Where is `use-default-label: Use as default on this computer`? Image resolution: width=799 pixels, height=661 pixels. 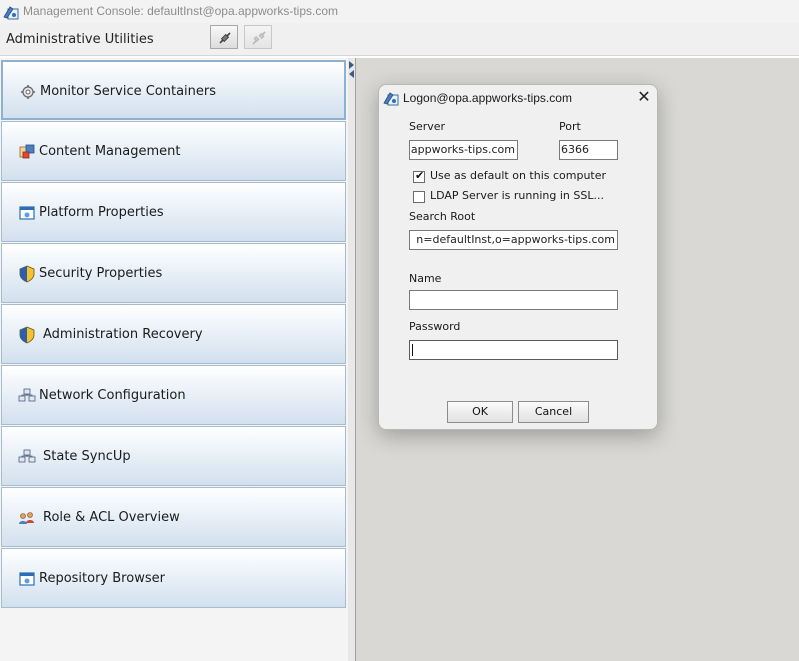
use-default-label: Use as default on this computer is located at coordinates (518, 175).